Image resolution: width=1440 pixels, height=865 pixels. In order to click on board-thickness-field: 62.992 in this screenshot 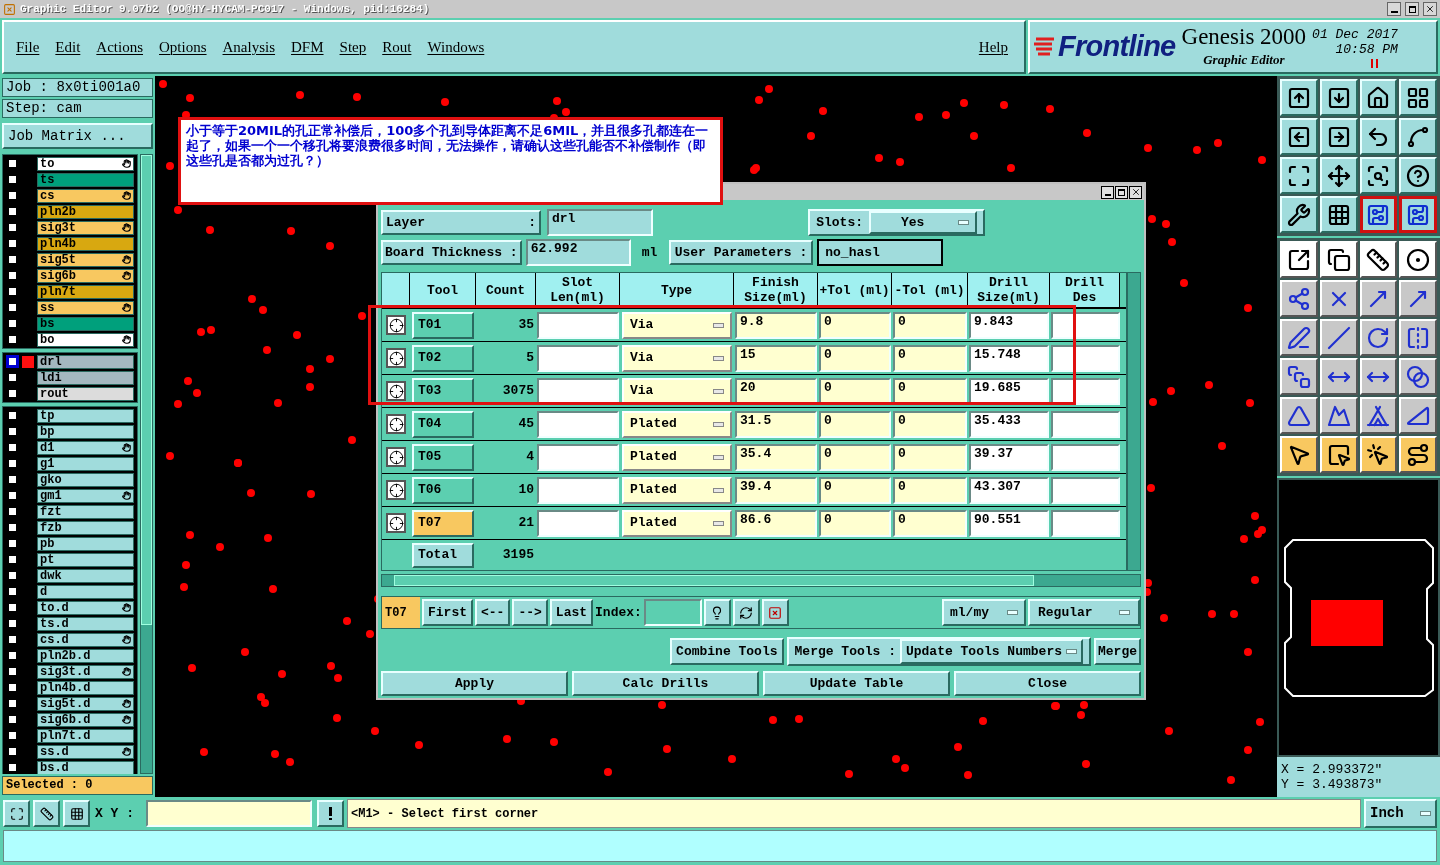, I will do `click(578, 252)`.